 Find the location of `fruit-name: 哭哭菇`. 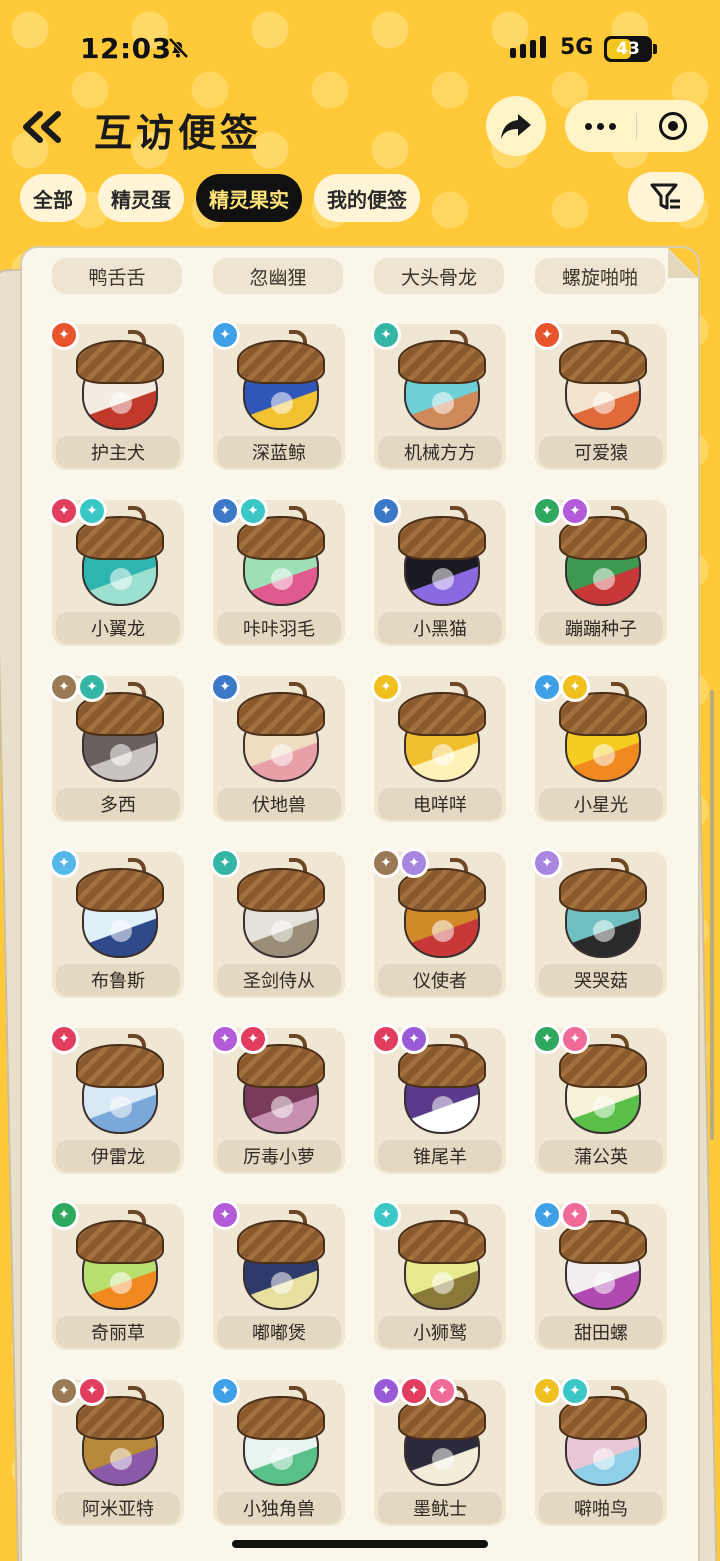

fruit-name: 哭哭菇 is located at coordinates (601, 980).